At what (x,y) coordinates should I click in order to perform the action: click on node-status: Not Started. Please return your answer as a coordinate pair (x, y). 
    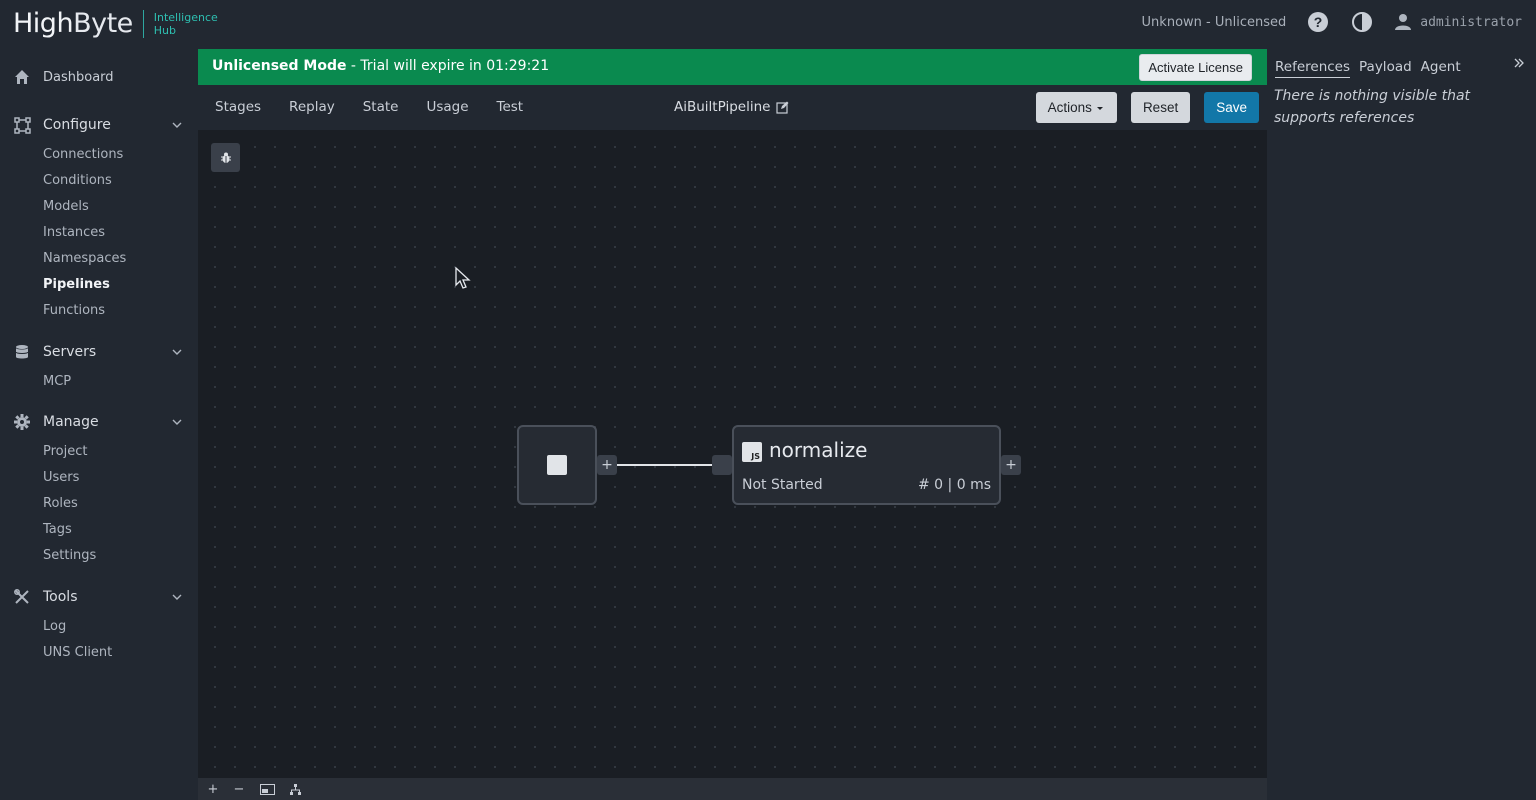
    Looking at the image, I should click on (782, 485).